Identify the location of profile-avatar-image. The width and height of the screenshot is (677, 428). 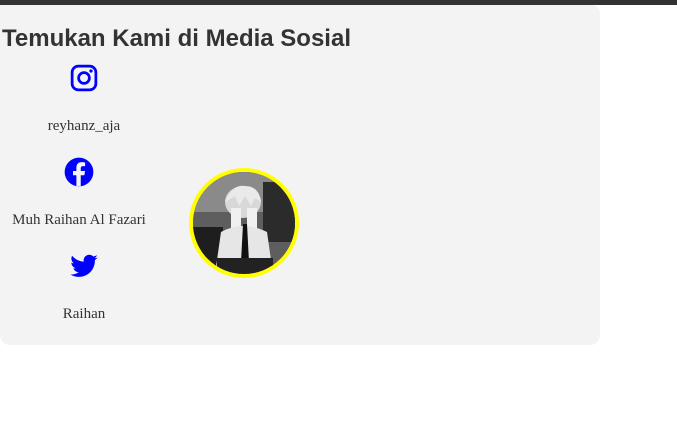
(244, 223).